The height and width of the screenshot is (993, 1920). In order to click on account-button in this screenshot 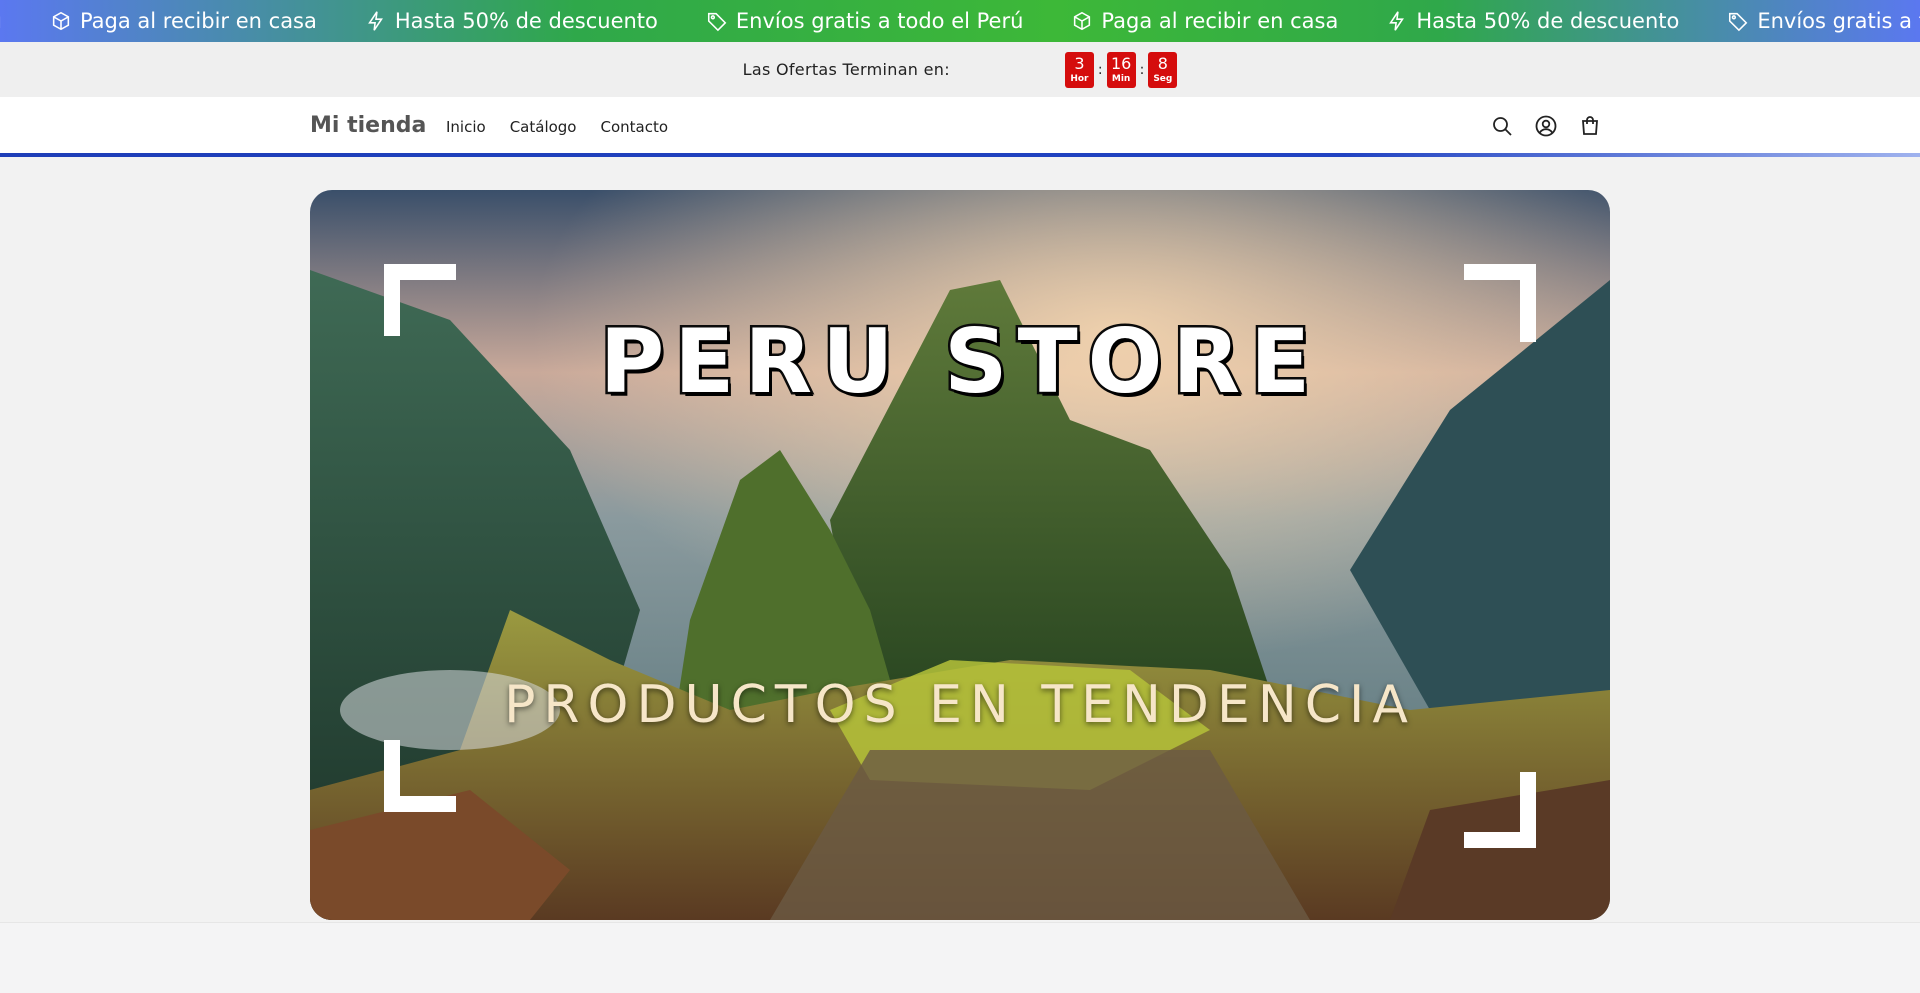, I will do `click(1546, 126)`.